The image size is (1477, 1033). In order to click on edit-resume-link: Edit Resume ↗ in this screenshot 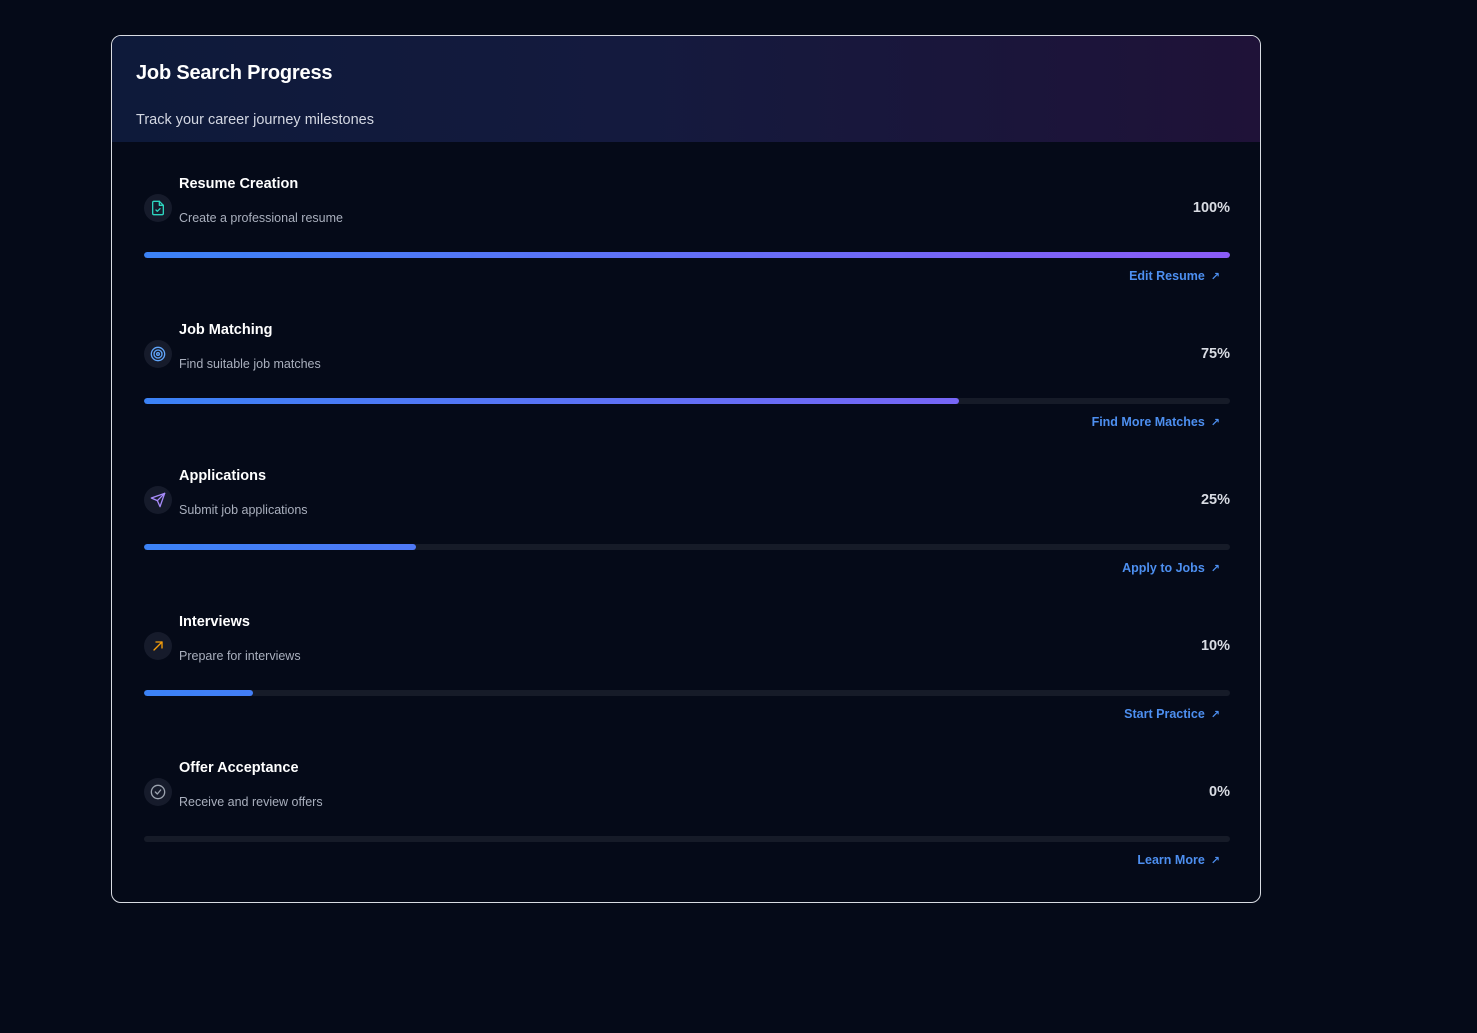, I will do `click(1174, 276)`.